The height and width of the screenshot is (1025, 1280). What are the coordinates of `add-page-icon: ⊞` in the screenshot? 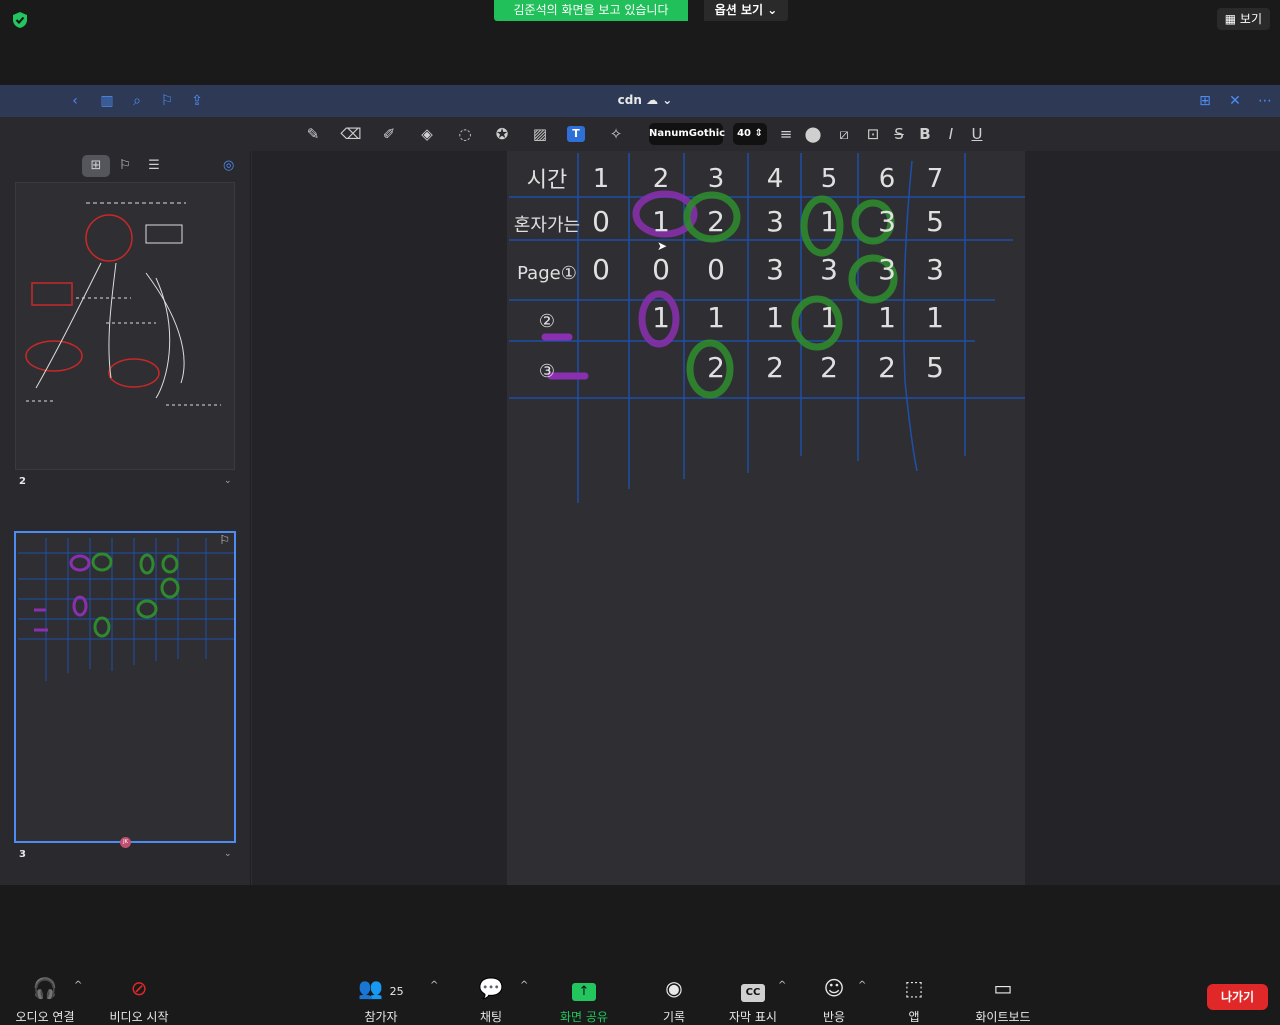 It's located at (1205, 101).